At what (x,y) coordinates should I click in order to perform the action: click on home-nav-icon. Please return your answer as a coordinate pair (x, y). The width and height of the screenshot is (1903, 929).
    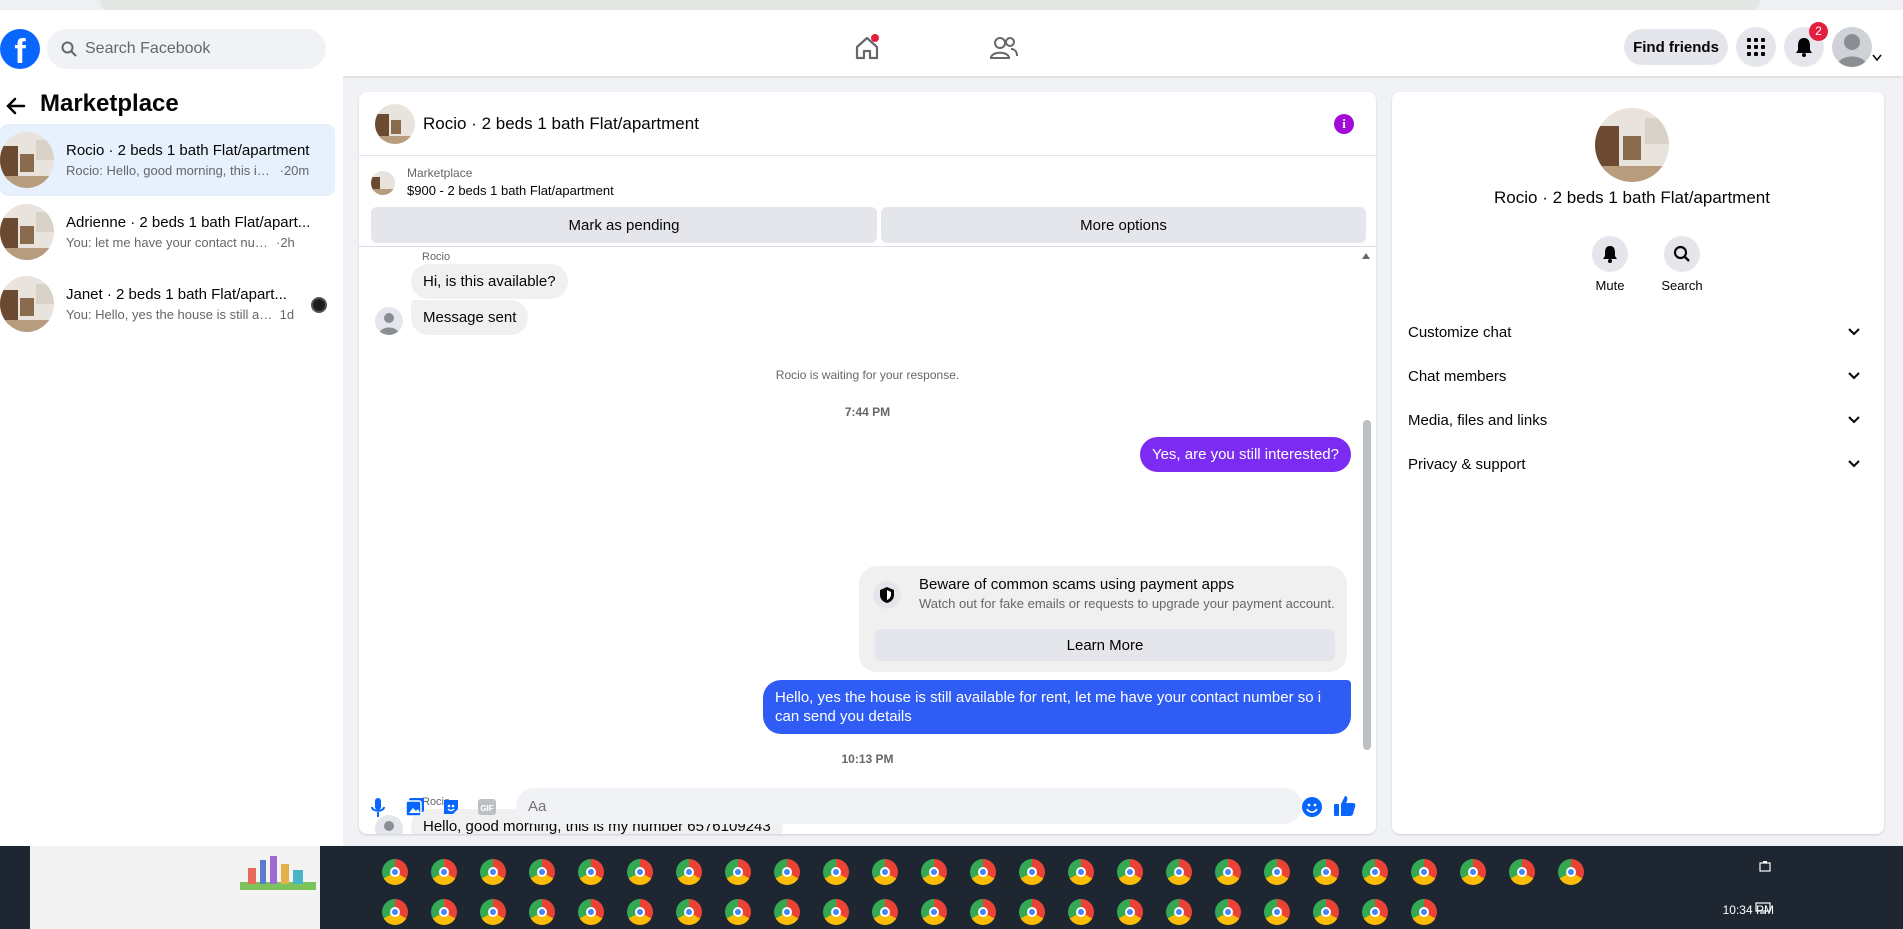
    Looking at the image, I should click on (867, 48).